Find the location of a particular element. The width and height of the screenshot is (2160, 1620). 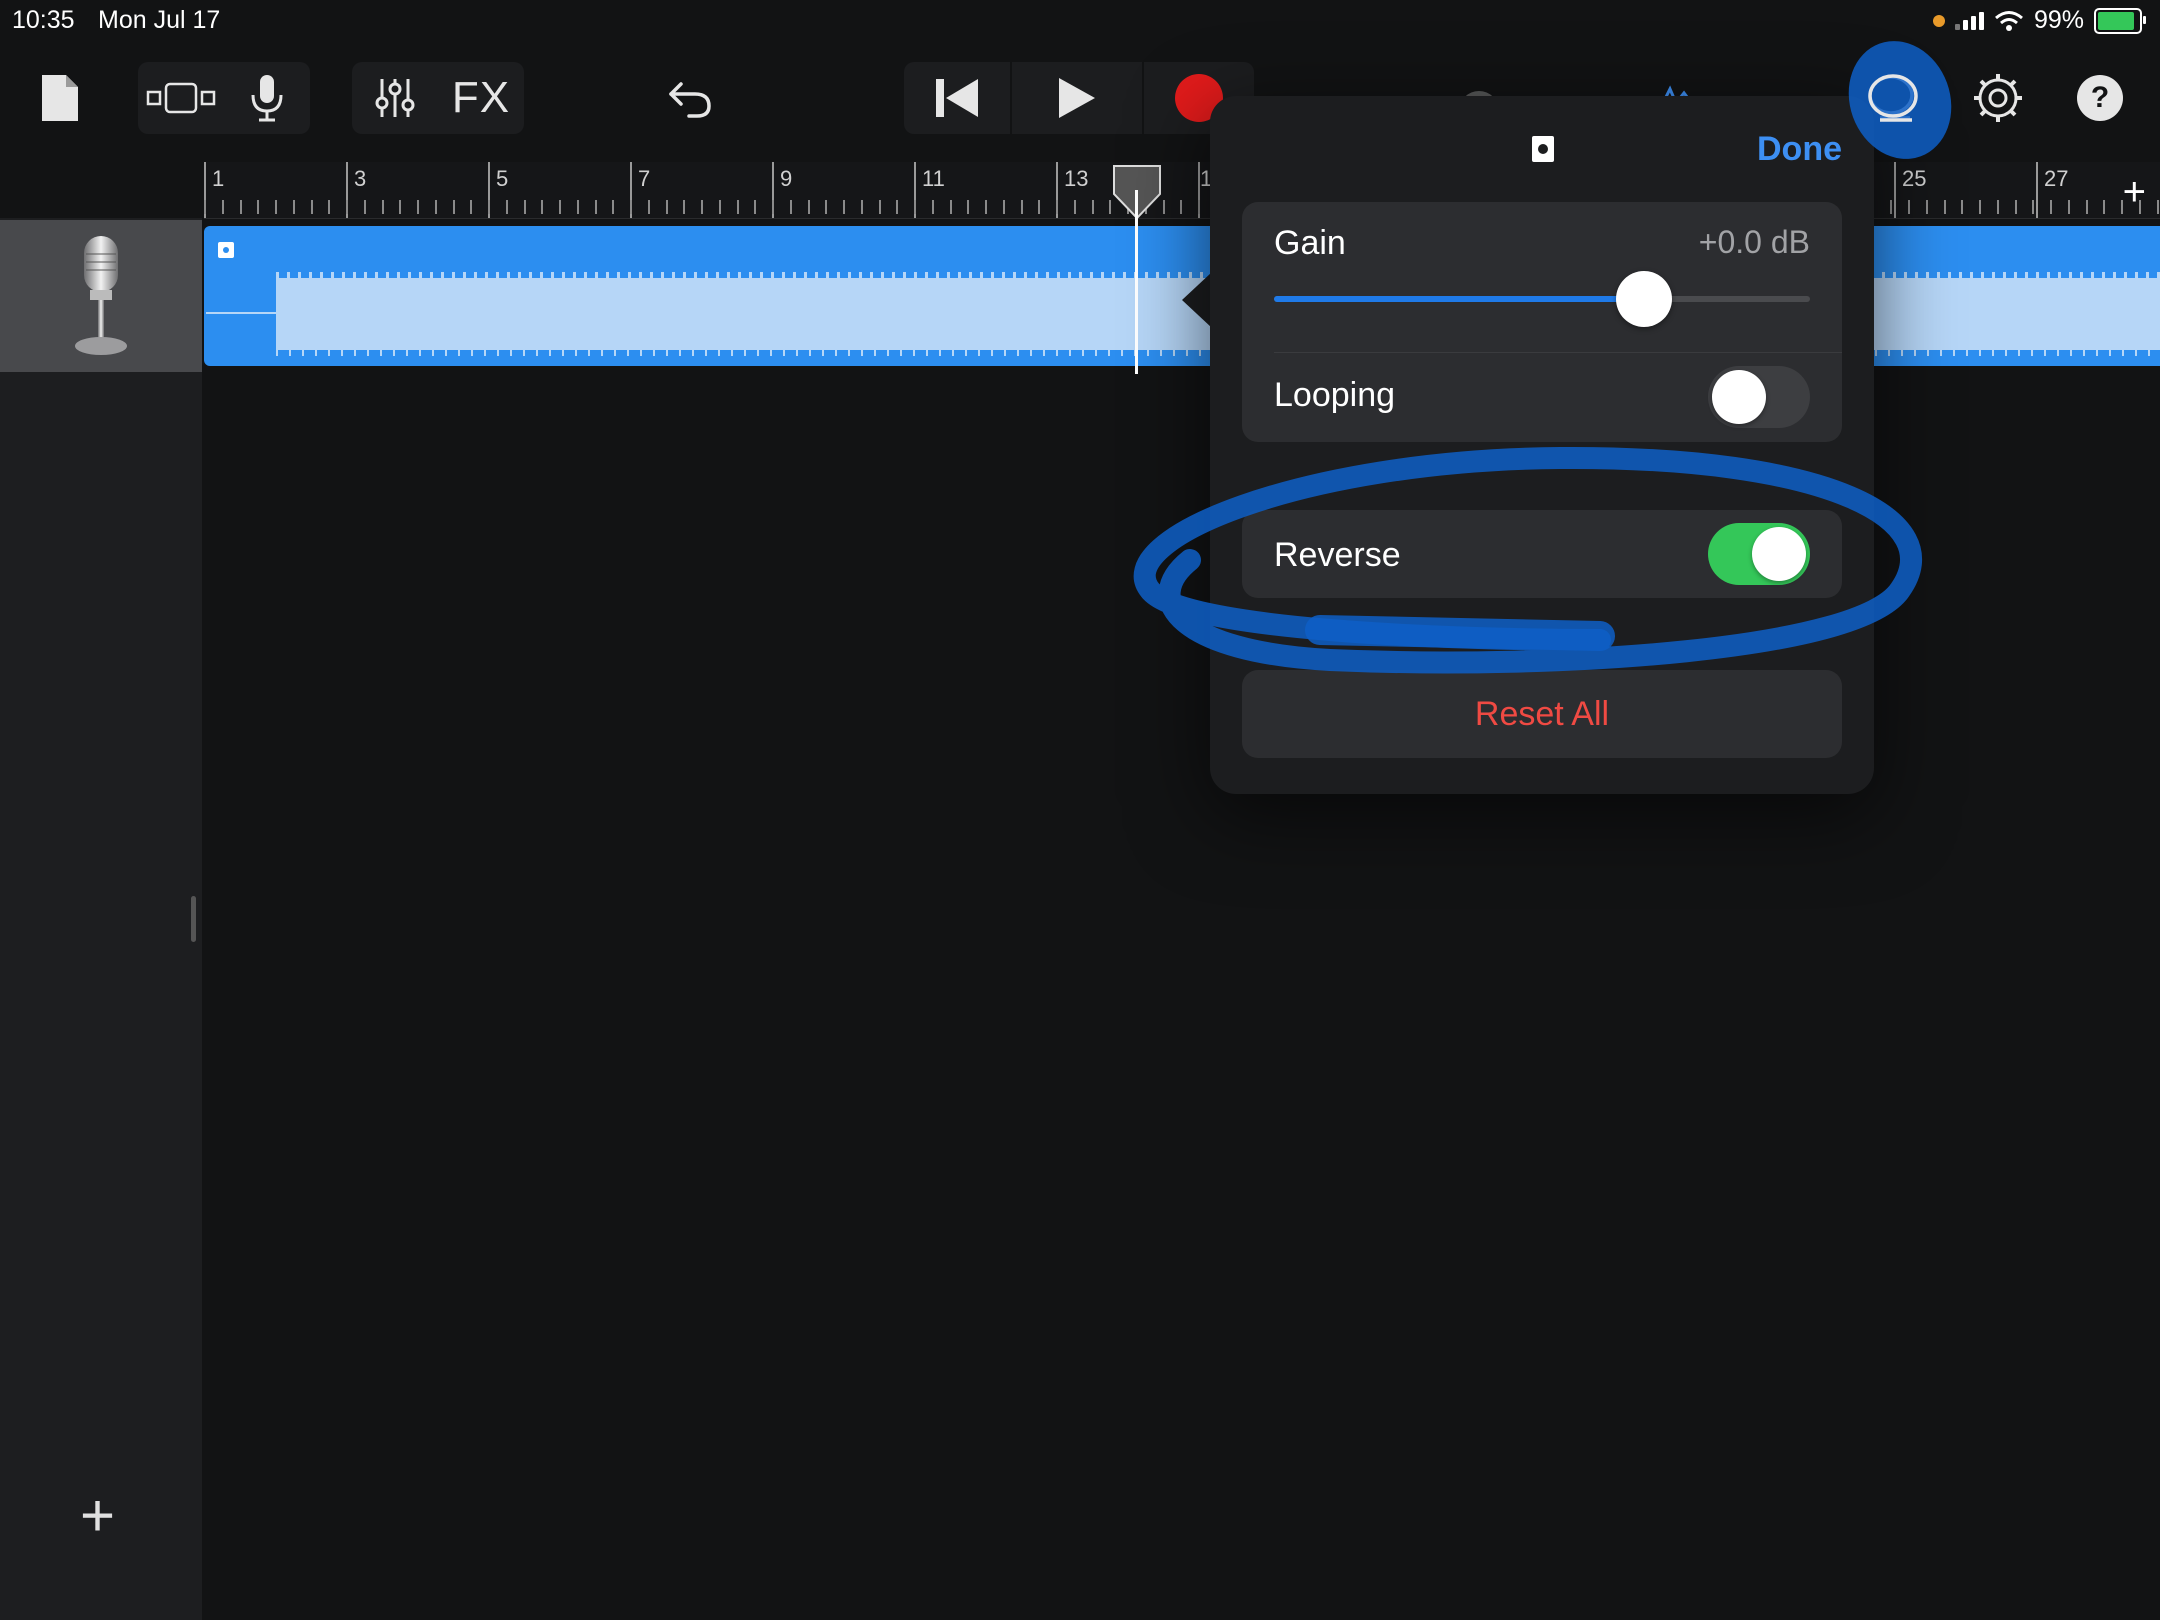

waveform-silence is located at coordinates (242, 313).